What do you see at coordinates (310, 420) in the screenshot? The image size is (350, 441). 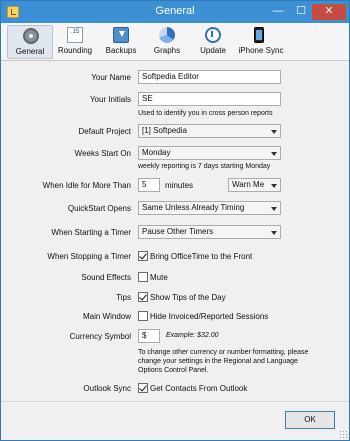 I see `ok-button: OK` at bounding box center [310, 420].